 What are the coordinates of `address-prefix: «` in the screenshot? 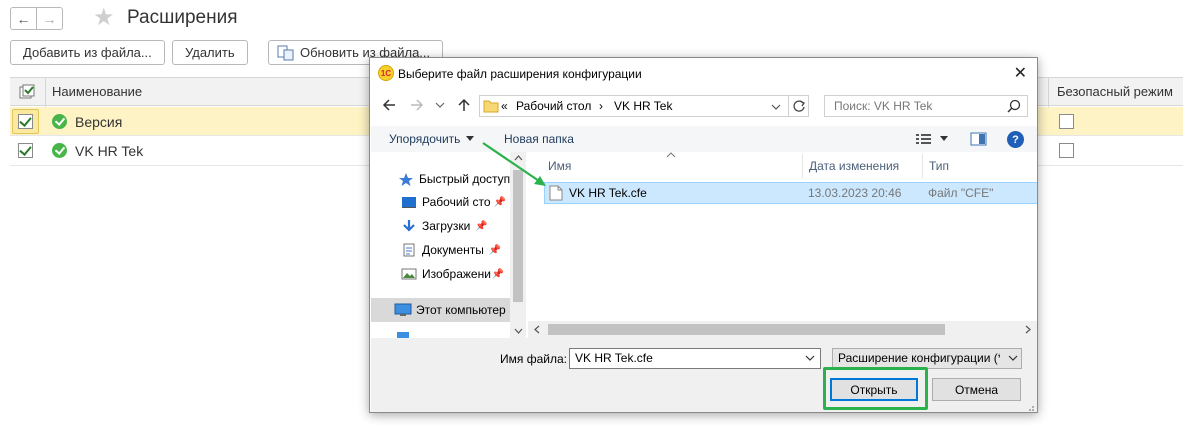 It's located at (504, 106).